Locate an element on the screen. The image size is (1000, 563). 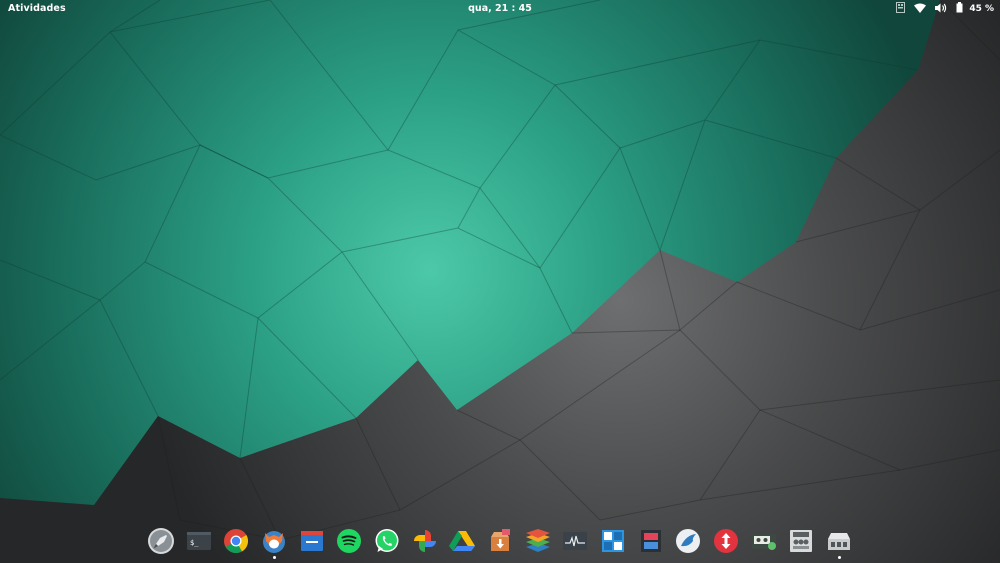
dock: $_ is located at coordinates (500, 545).